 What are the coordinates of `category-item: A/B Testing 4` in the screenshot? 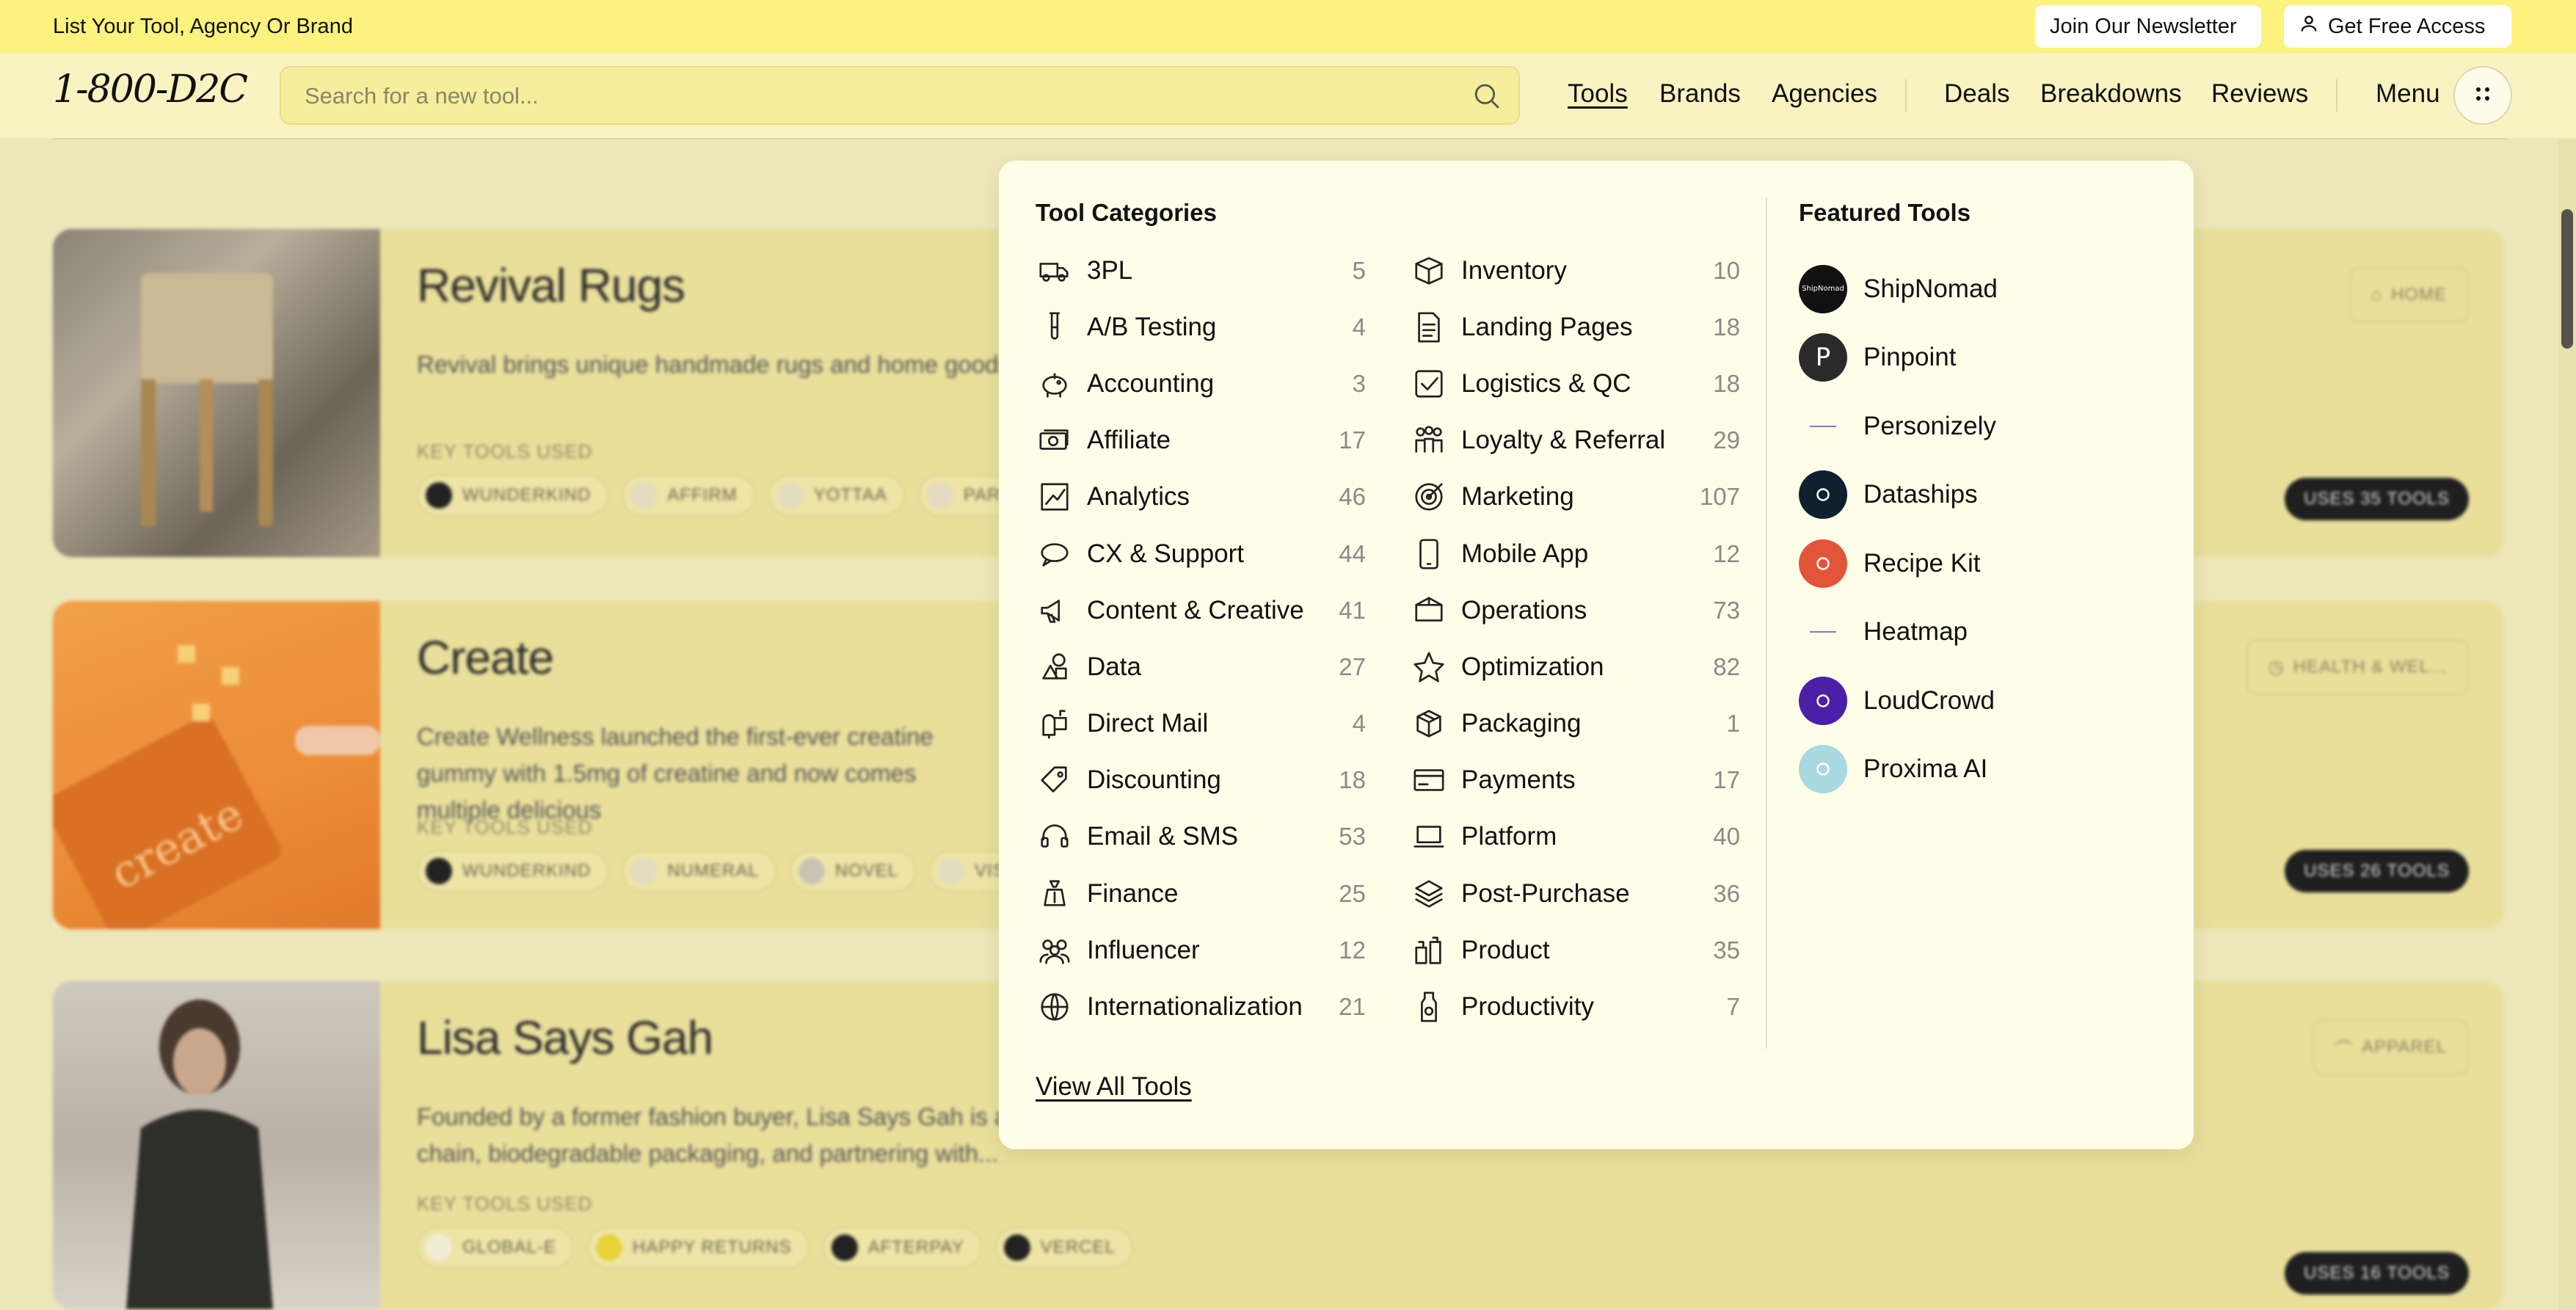 It's located at (1201, 327).